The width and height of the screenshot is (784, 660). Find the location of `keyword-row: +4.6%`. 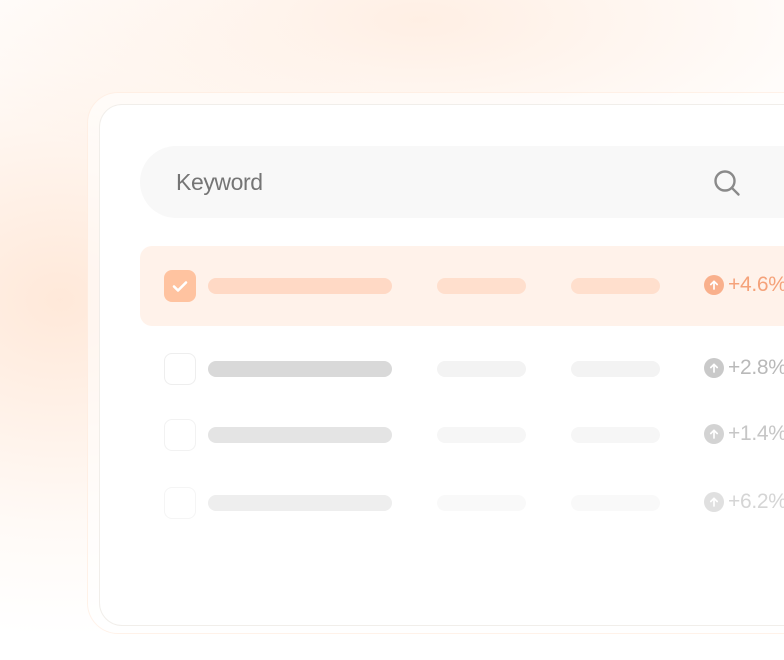

keyword-row: +4.6% is located at coordinates (462, 286).